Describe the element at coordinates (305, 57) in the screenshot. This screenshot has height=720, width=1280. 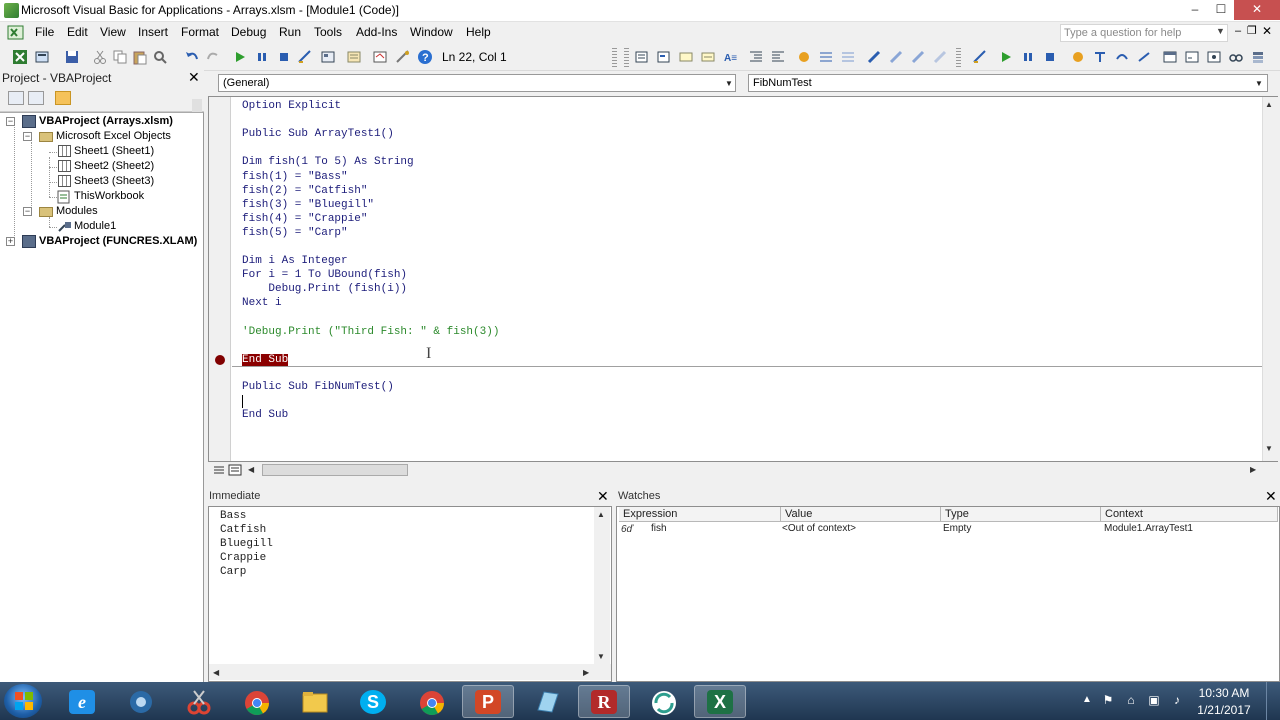
I see `design-mode-icon` at that location.